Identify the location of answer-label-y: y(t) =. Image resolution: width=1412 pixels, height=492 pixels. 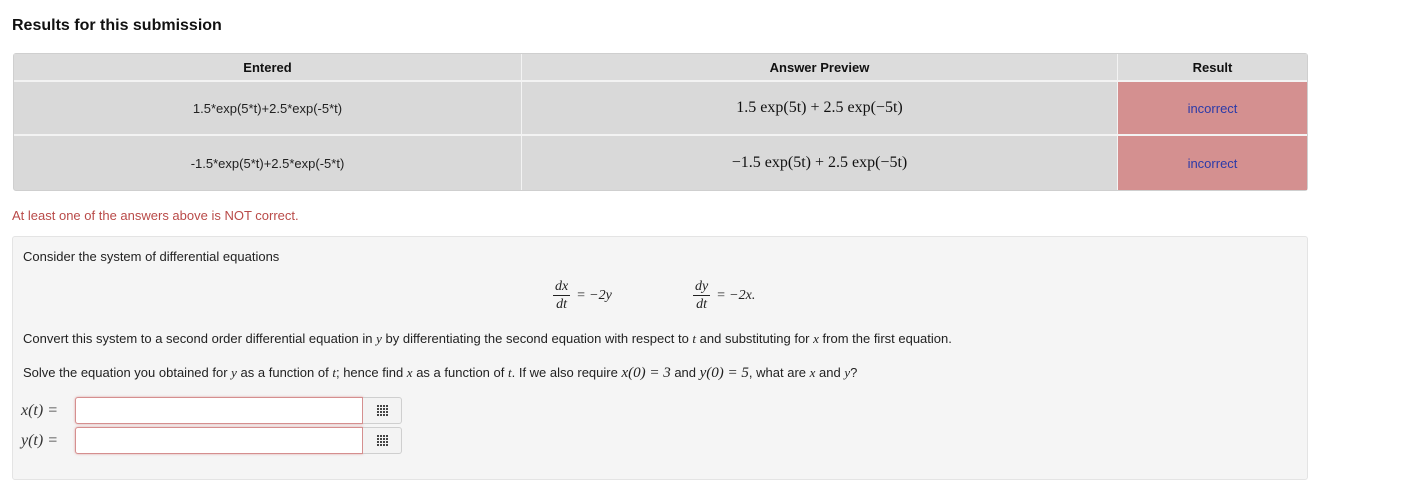
(39, 440).